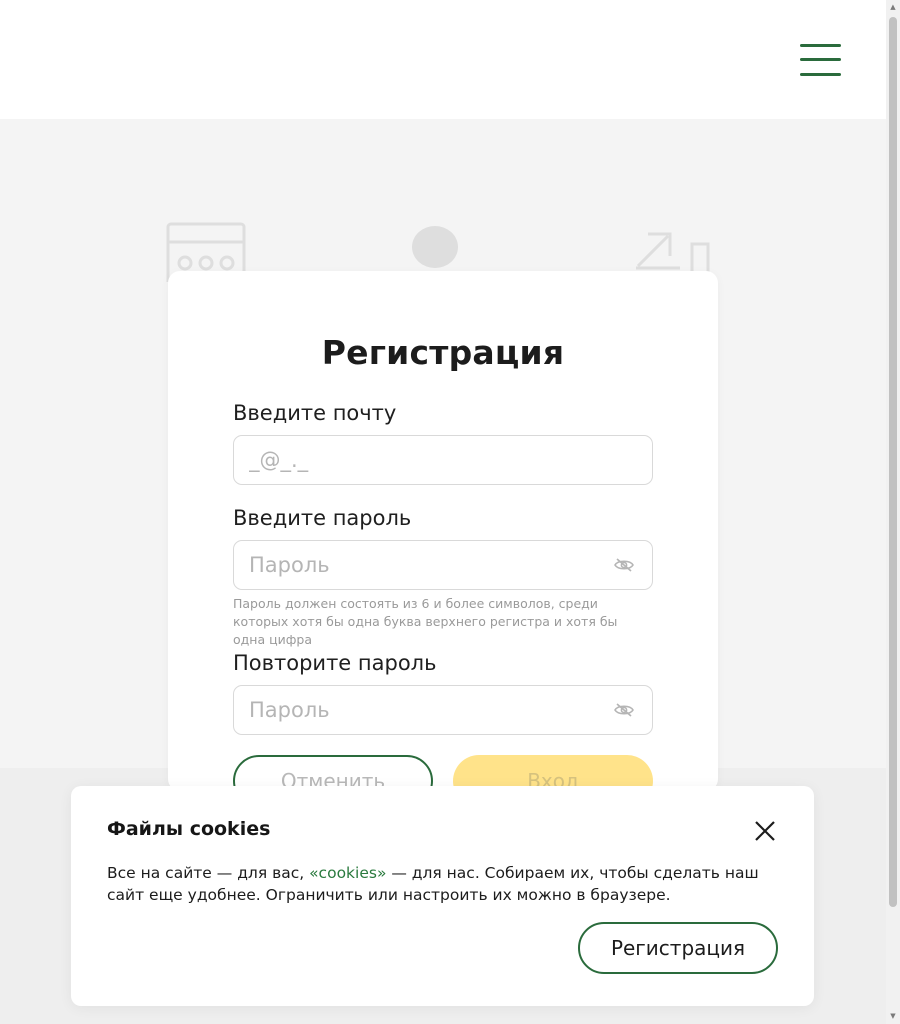 This screenshot has width=900, height=1024. What do you see at coordinates (893, 1016) in the screenshot?
I see `scroll-down-arrow-icon: ▼` at bounding box center [893, 1016].